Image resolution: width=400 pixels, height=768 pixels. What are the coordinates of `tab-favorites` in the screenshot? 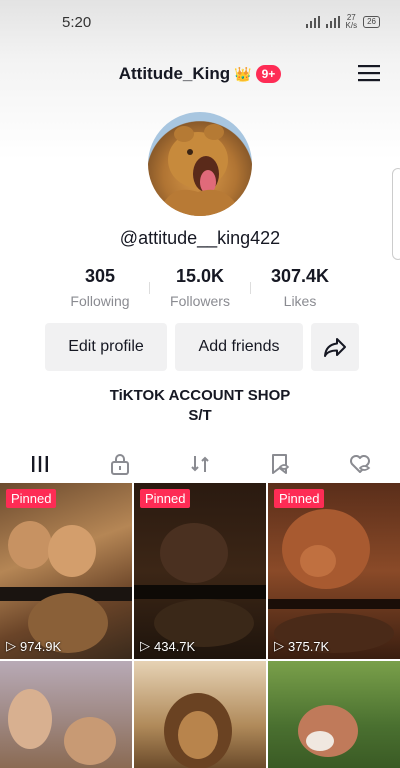 It's located at (280, 464).